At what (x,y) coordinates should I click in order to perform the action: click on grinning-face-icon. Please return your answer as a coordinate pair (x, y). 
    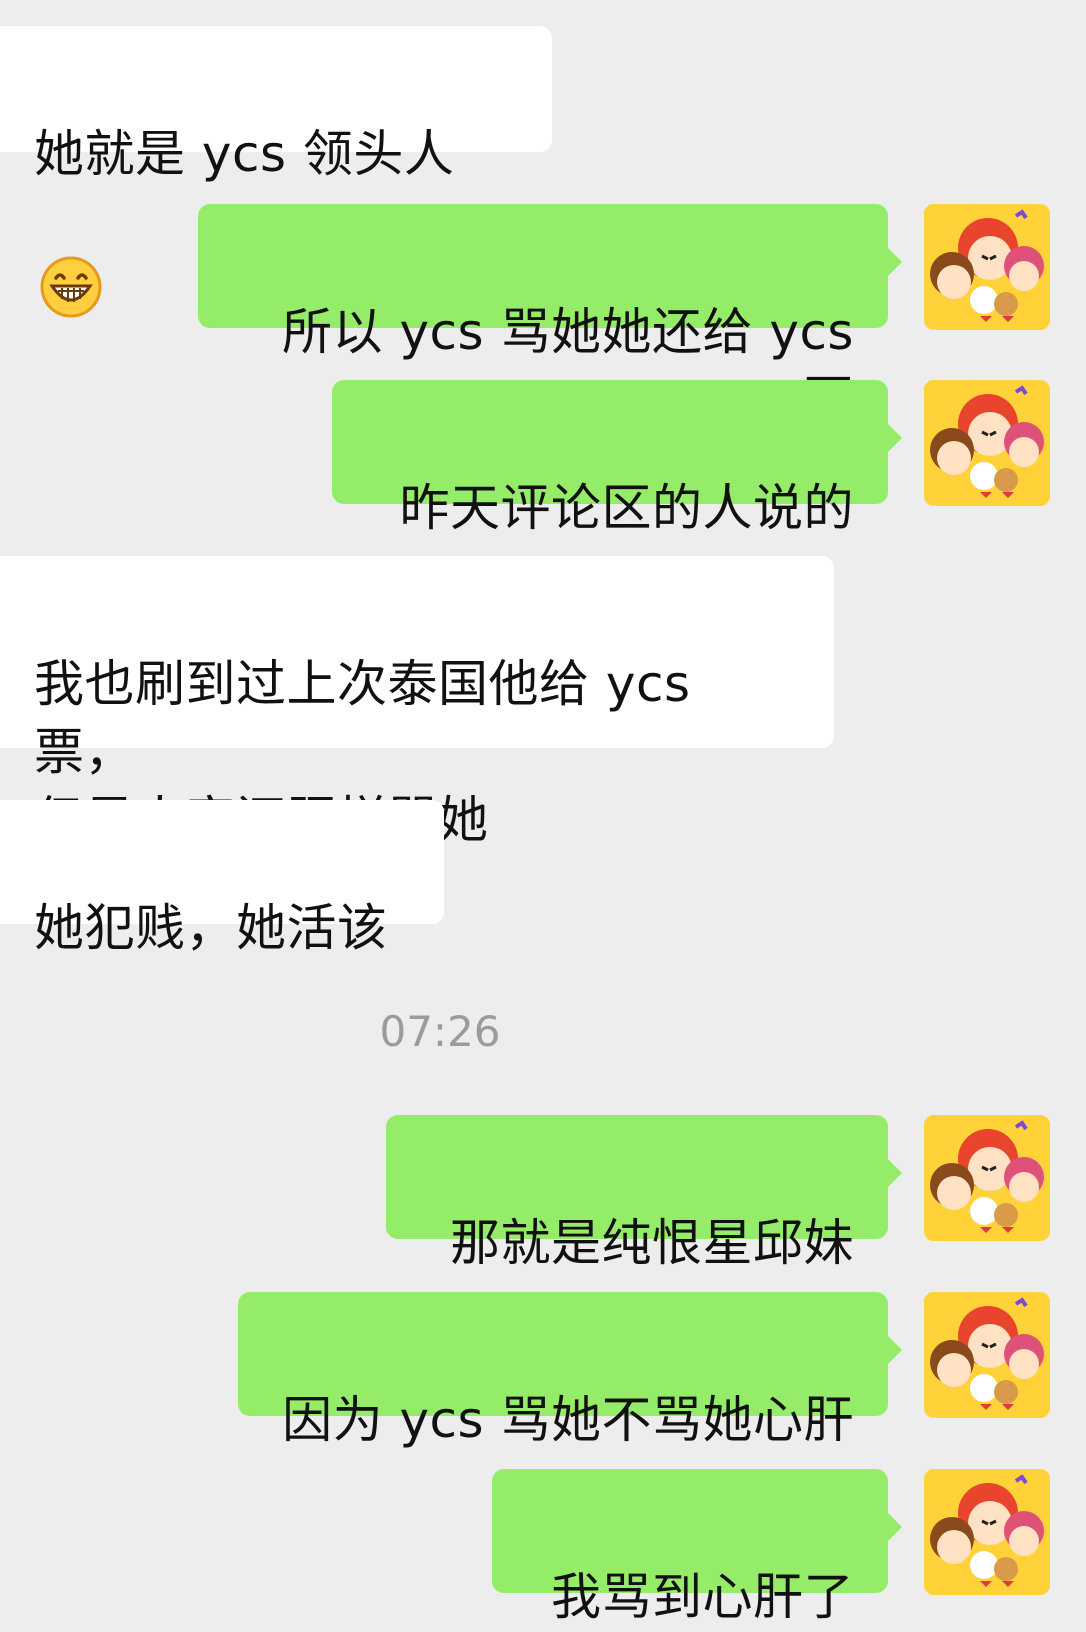
    Looking at the image, I should click on (71, 253).